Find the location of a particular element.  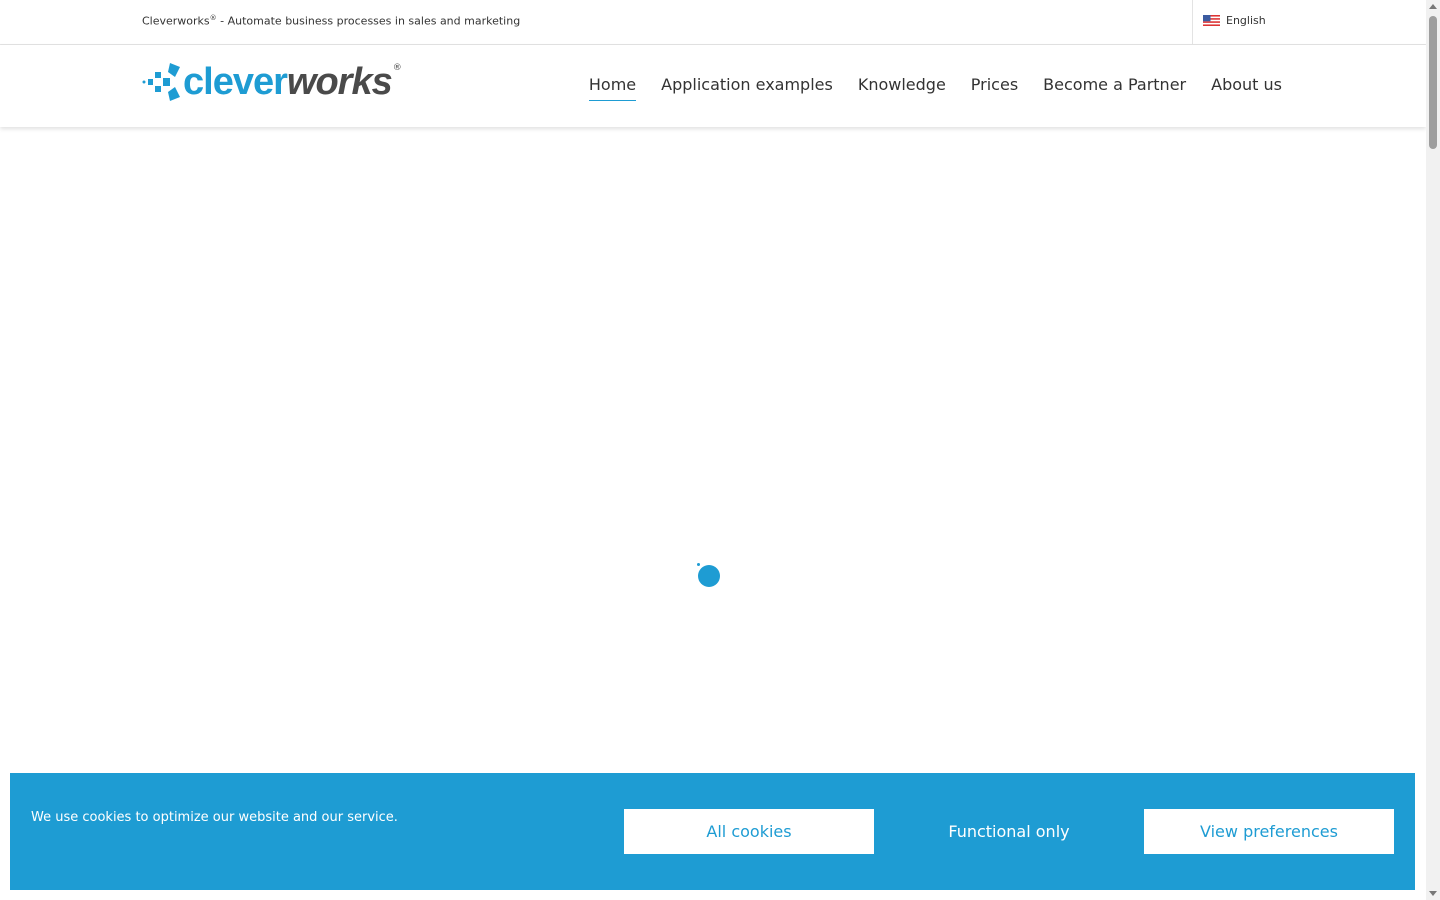

page-scrollbar is located at coordinates (1433, 450).